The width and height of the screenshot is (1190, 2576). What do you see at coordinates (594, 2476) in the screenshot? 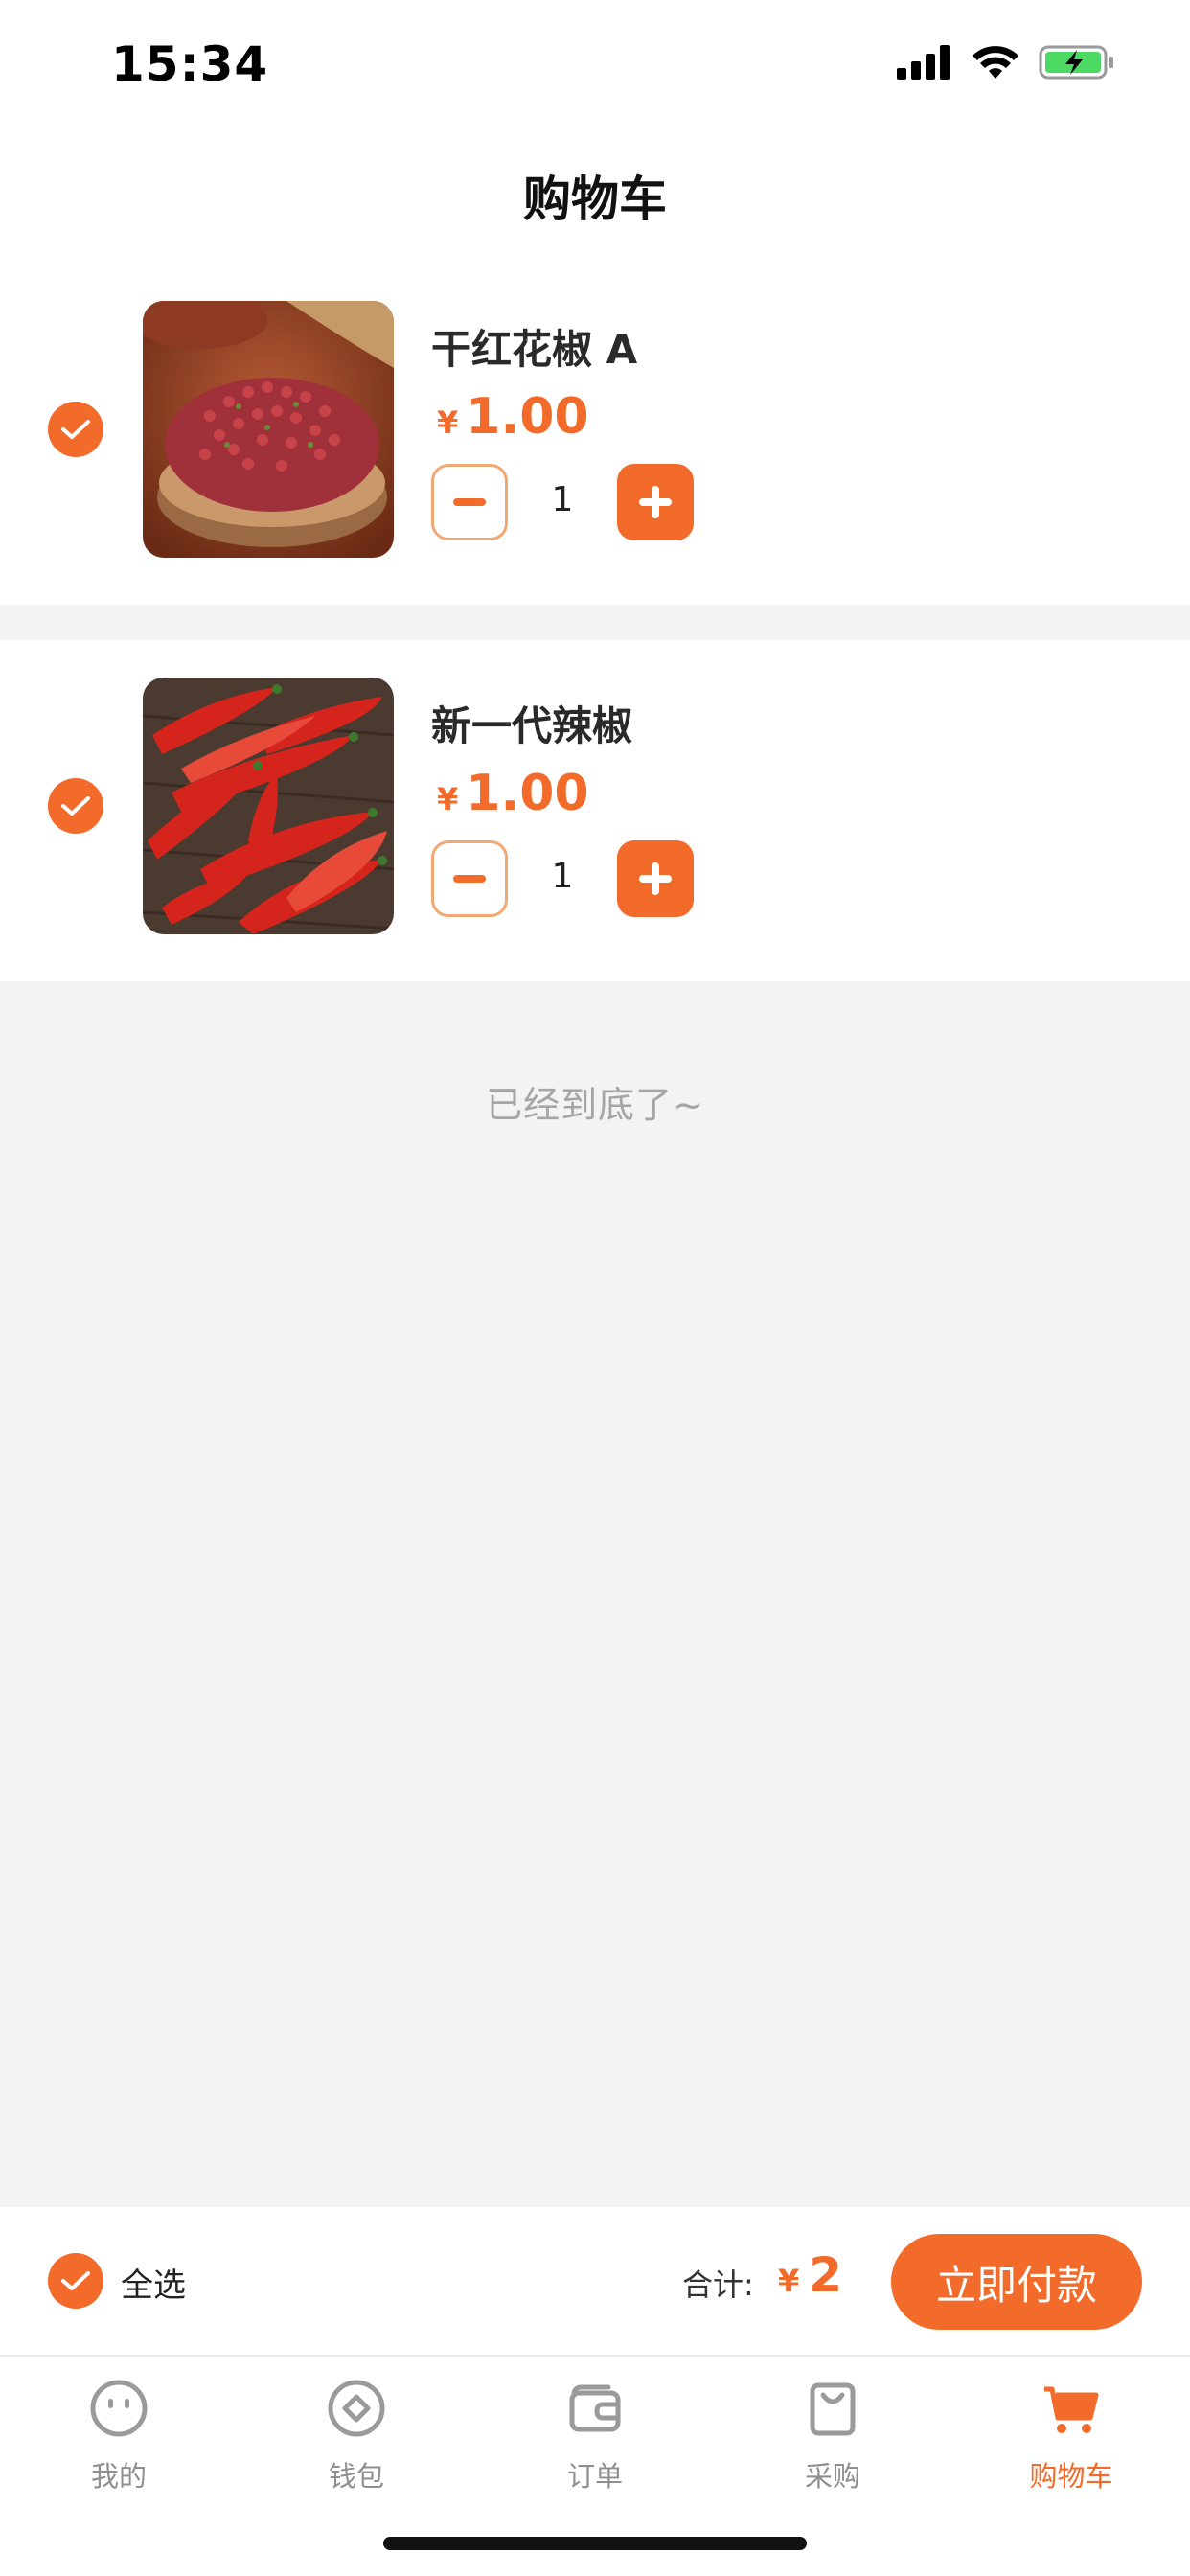
I see `tab-label: 订单` at bounding box center [594, 2476].